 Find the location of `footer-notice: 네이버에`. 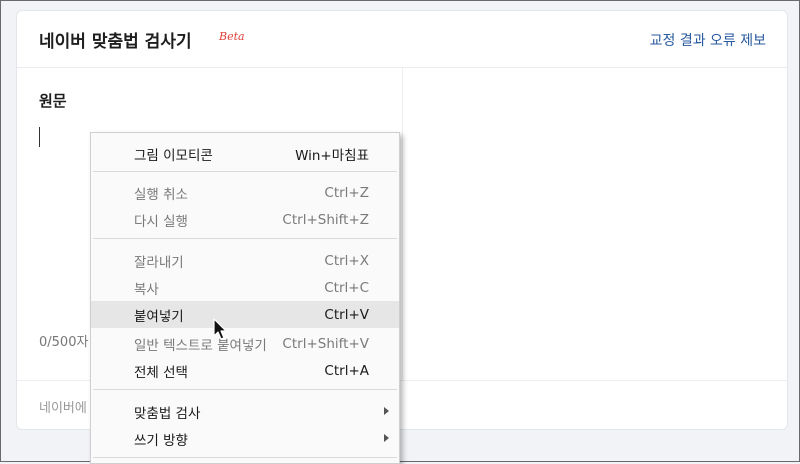

footer-notice: 네이버에 is located at coordinates (63, 408).